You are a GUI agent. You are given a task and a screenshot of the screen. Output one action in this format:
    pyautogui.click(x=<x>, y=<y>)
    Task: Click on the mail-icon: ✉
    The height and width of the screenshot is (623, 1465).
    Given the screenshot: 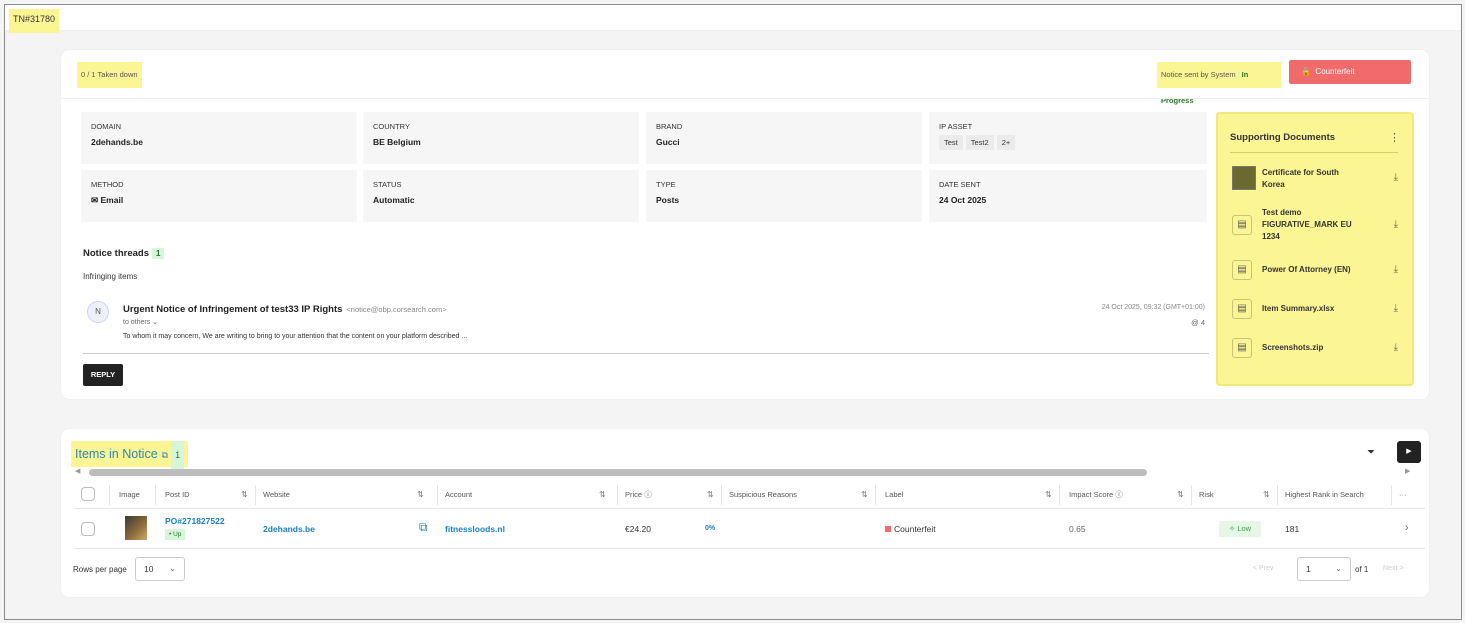 What is the action you would take?
    pyautogui.click(x=95, y=200)
    